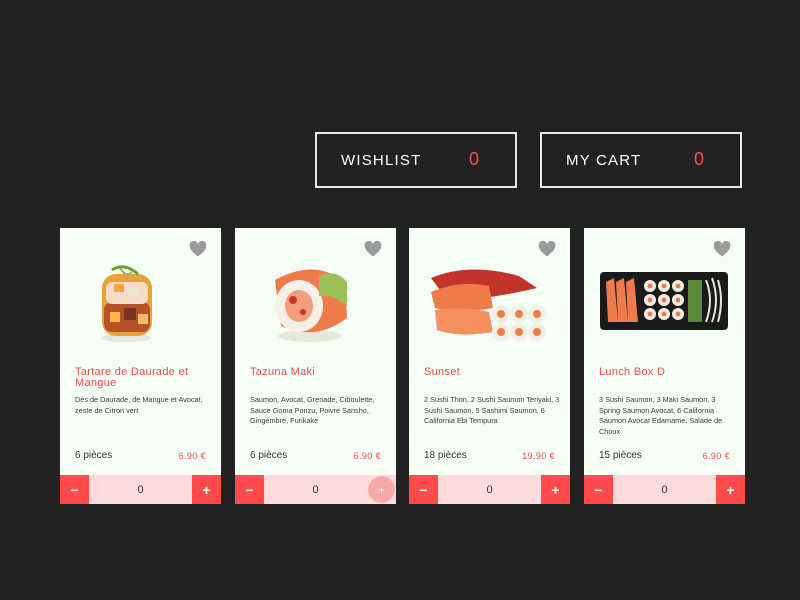 The height and width of the screenshot is (600, 800). I want to click on cart-count: 0, so click(698, 159).